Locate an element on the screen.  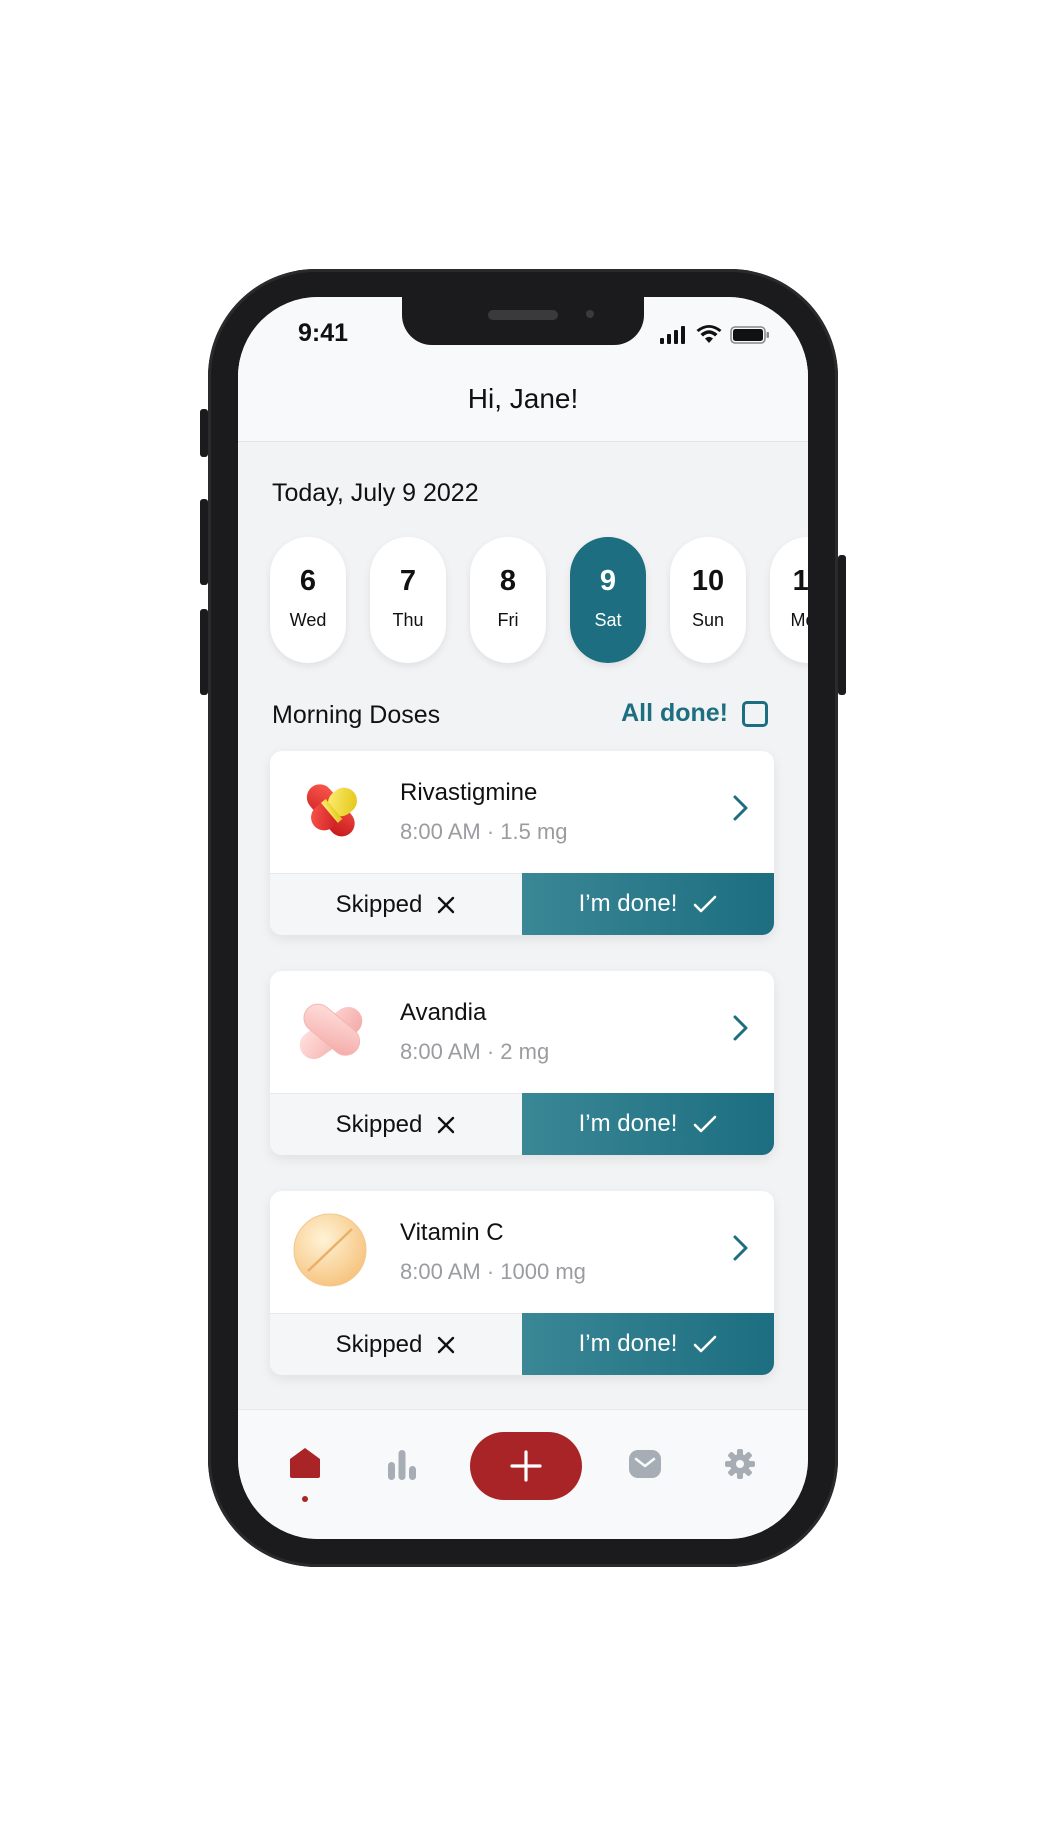
day-name: Sun is located at coordinates (708, 620).